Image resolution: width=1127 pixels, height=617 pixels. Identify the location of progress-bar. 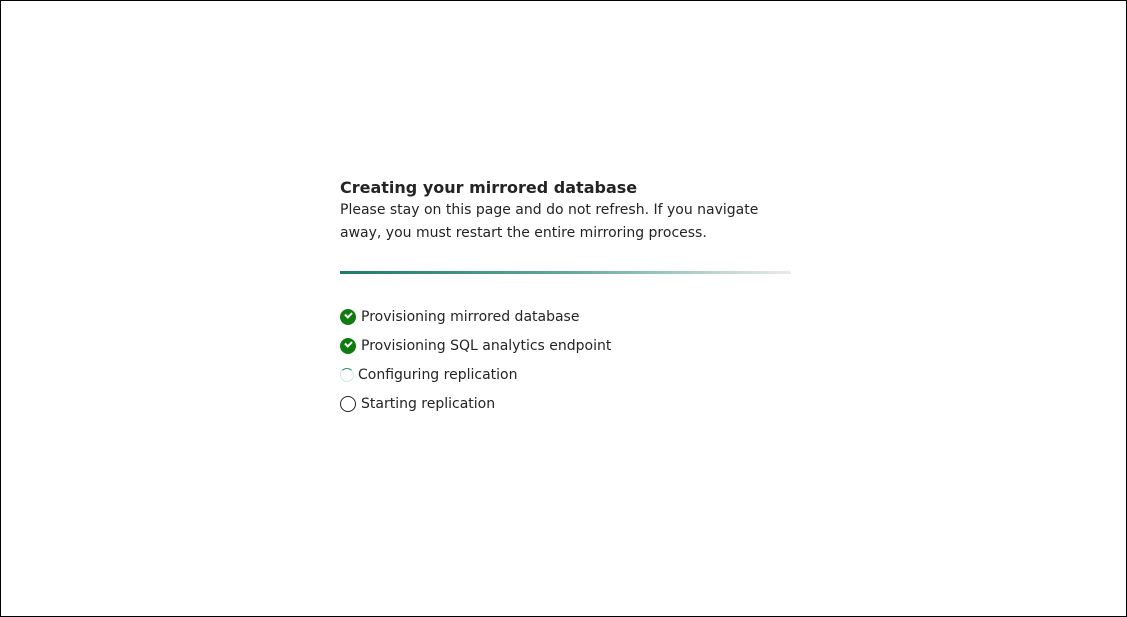
(565, 272).